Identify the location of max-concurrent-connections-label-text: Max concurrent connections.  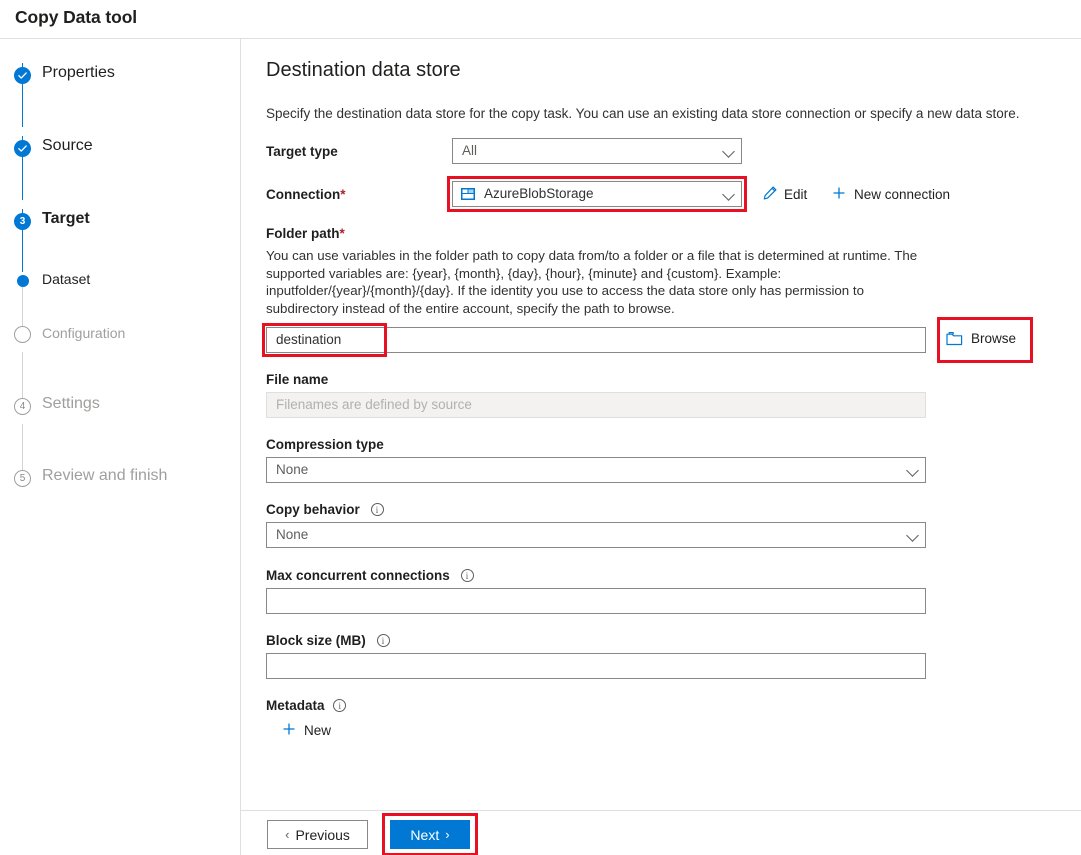
(358, 575).